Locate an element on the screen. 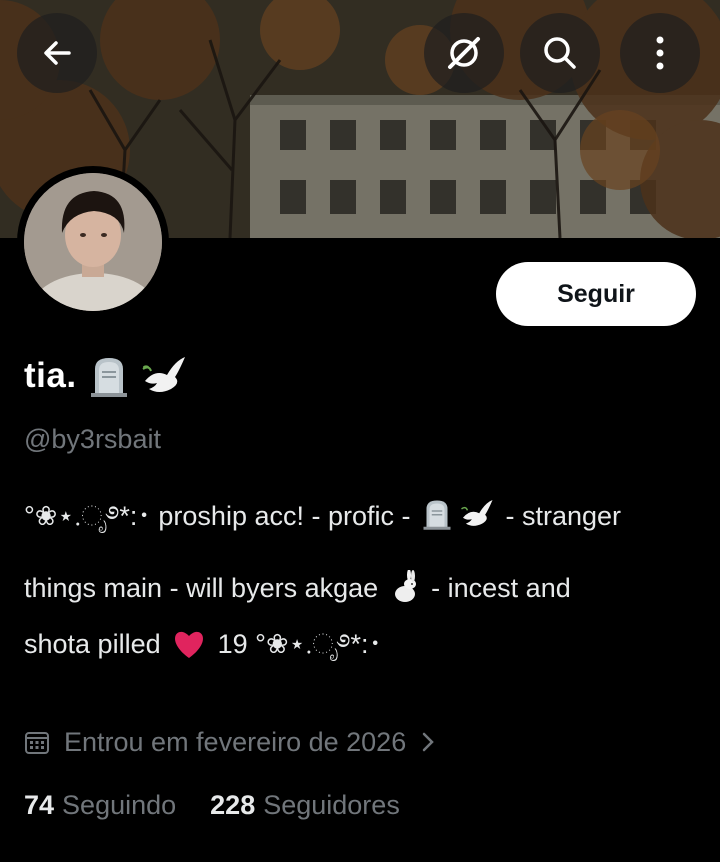 The height and width of the screenshot is (862, 720). bio-text: - stranger is located at coordinates (560, 516).